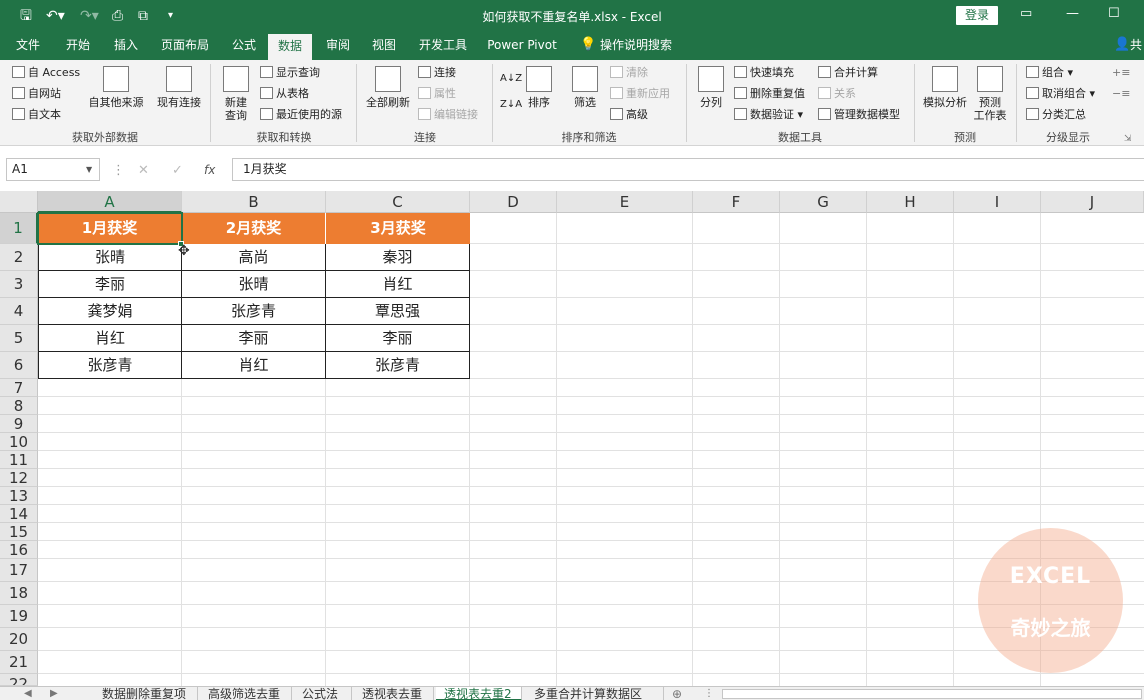 This screenshot has height=700, width=1144. Describe the element at coordinates (1121, 73) in the screenshot. I see `show-detail-icon: +≡` at that location.